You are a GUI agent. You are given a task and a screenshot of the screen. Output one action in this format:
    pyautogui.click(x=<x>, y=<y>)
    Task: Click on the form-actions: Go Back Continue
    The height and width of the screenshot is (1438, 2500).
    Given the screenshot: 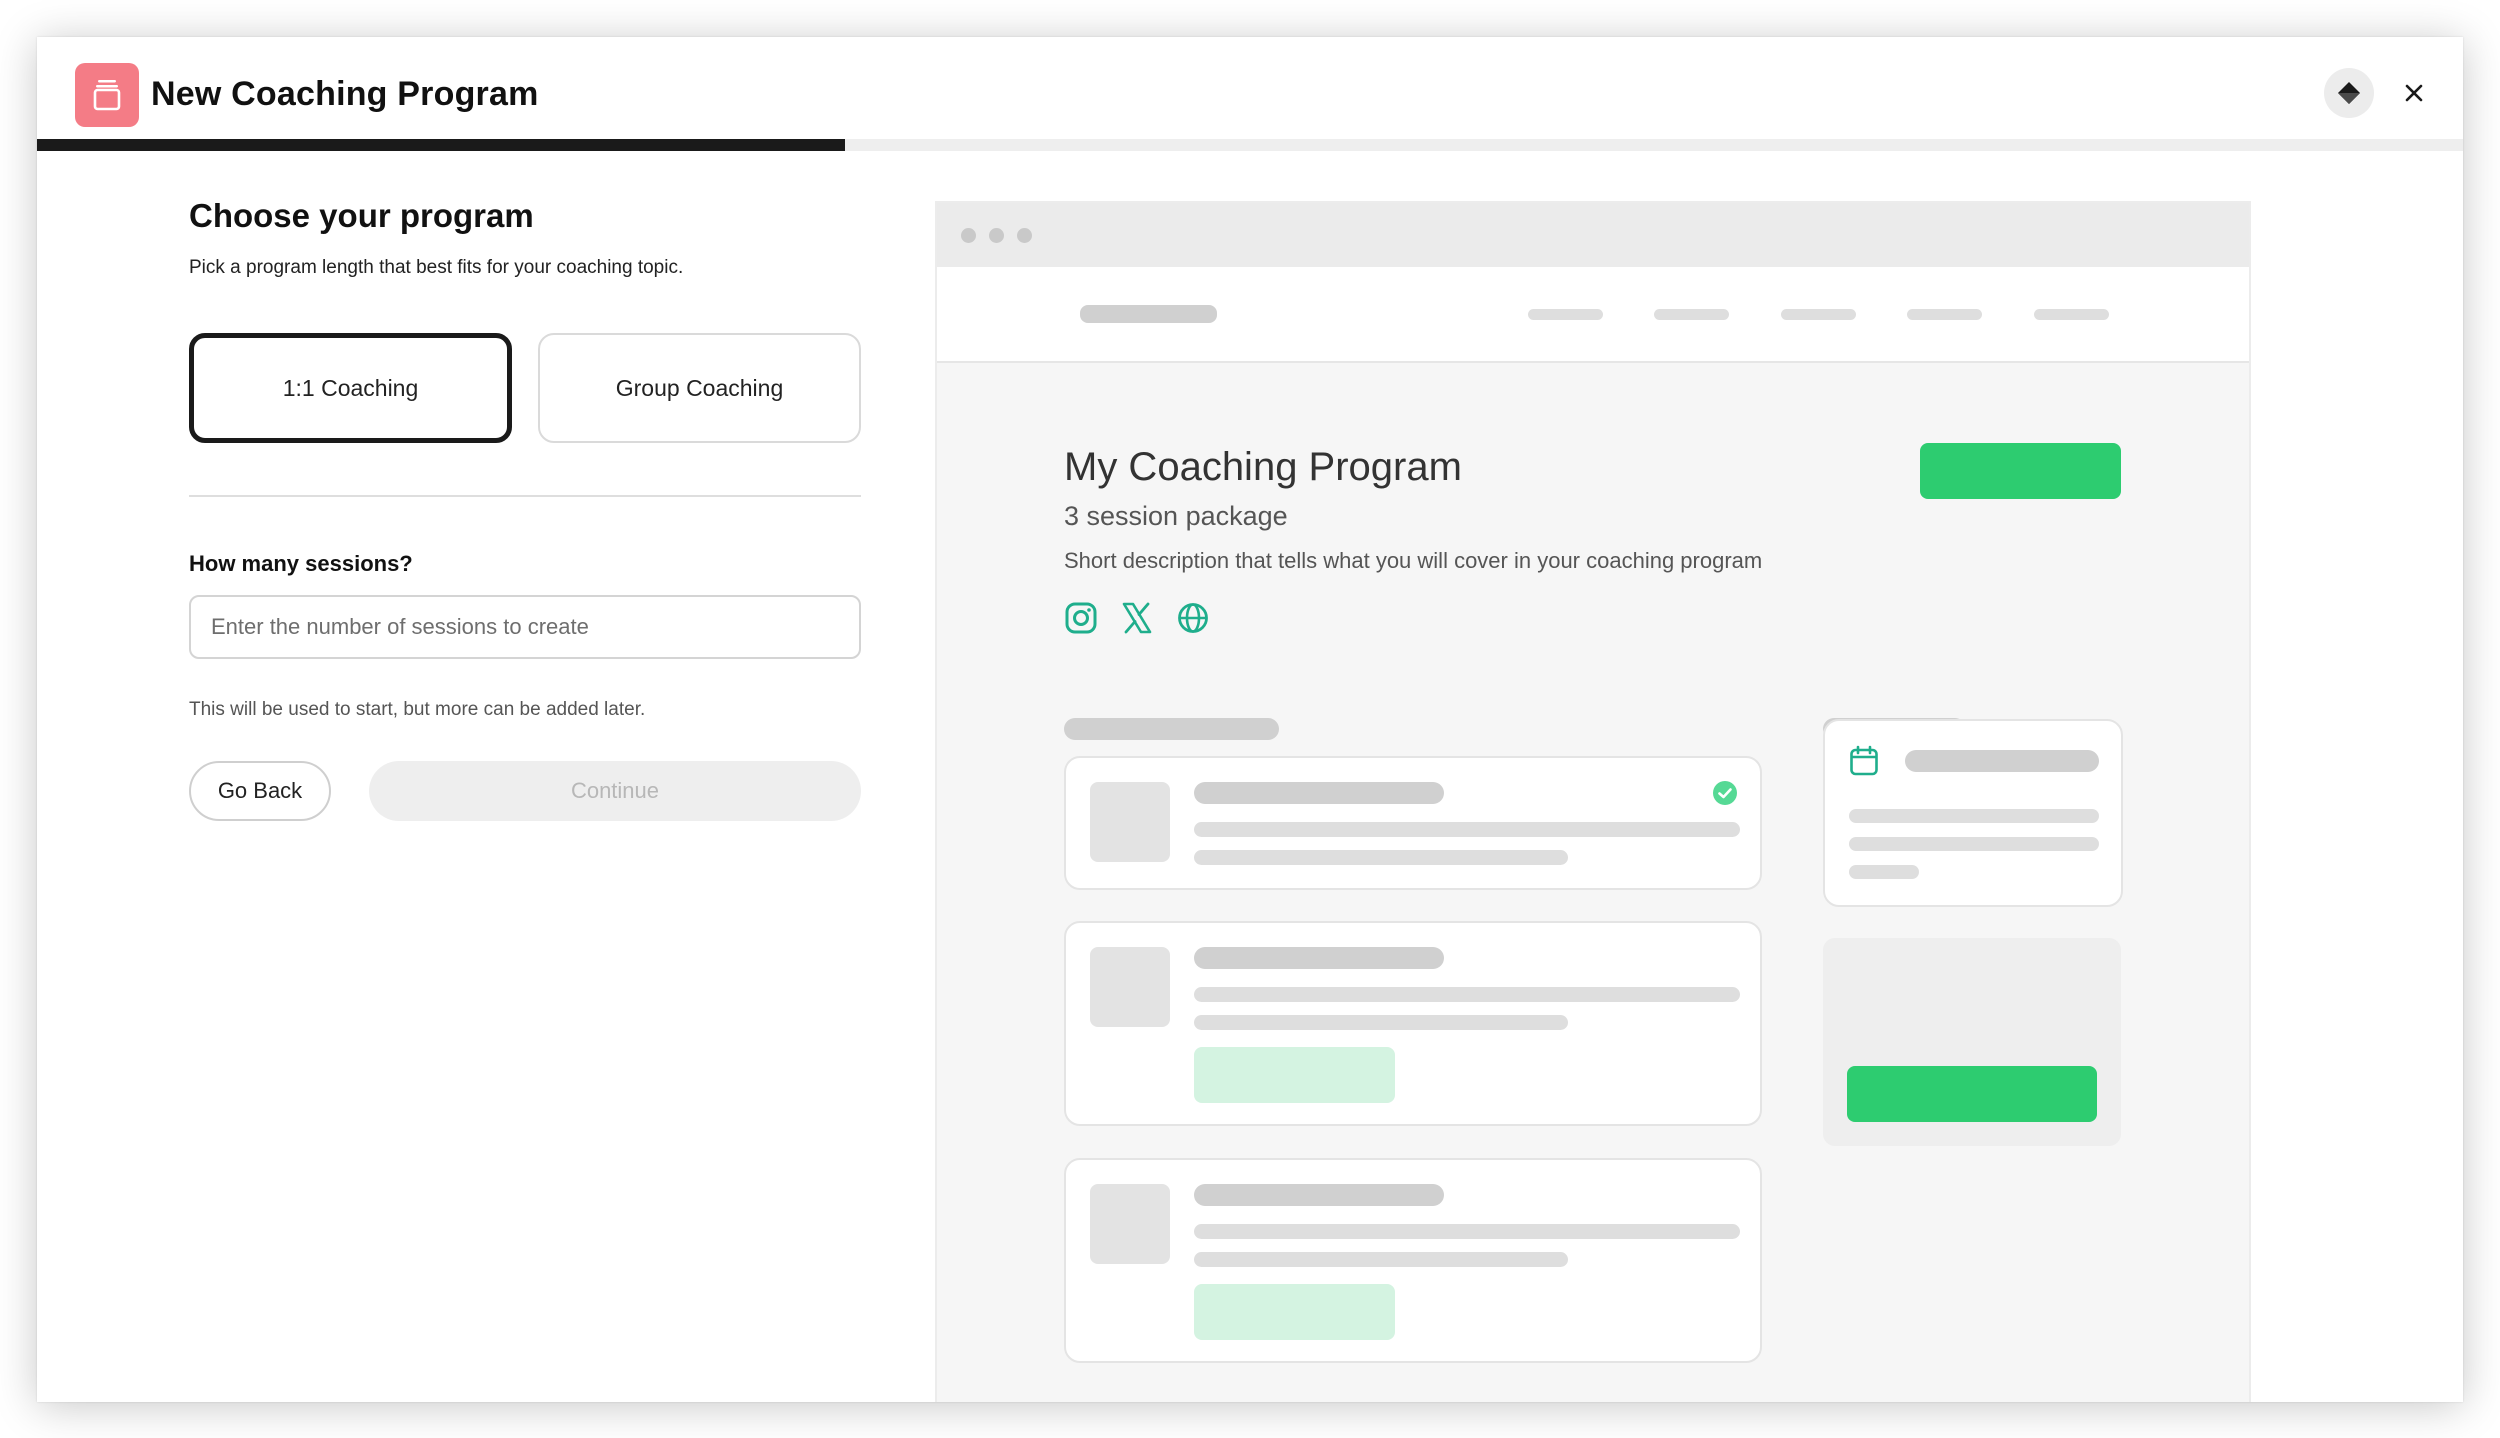 What is the action you would take?
    pyautogui.click(x=525, y=791)
    